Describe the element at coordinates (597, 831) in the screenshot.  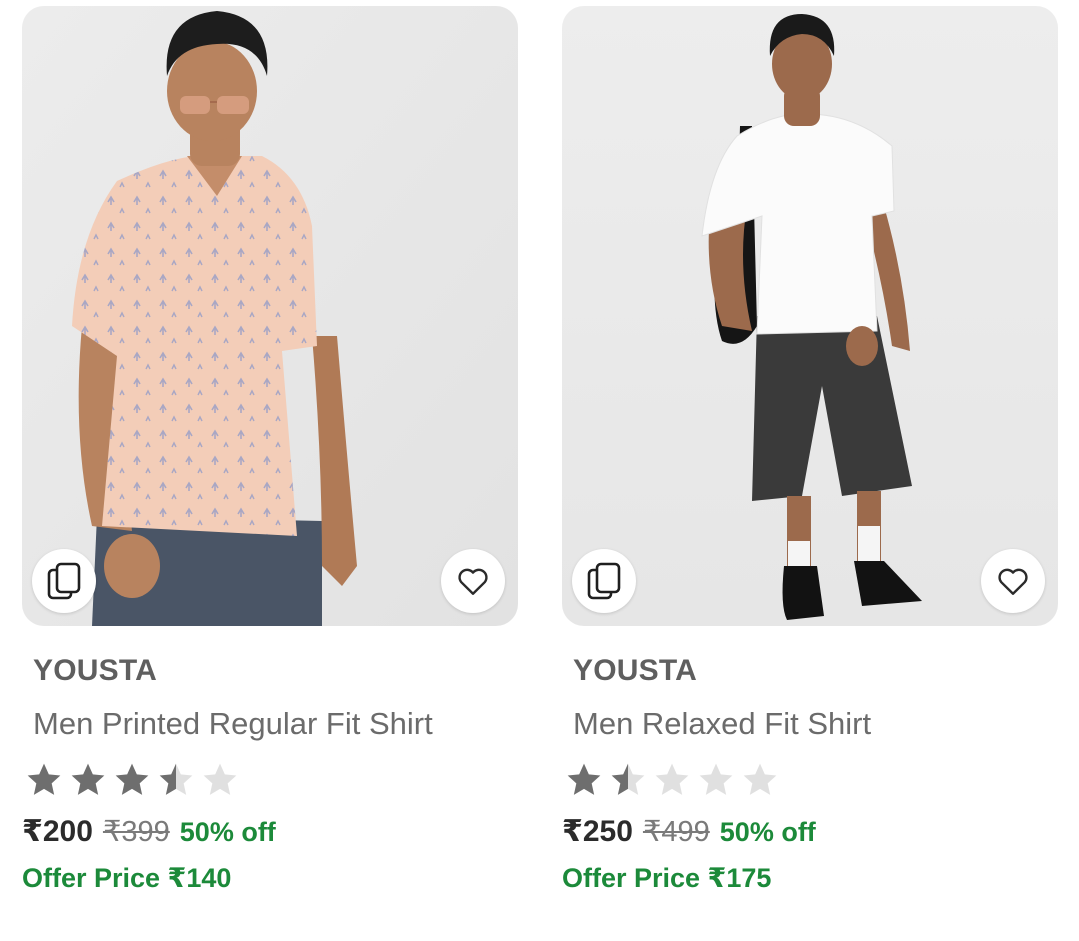
I see `selling-price: ₹250` at that location.